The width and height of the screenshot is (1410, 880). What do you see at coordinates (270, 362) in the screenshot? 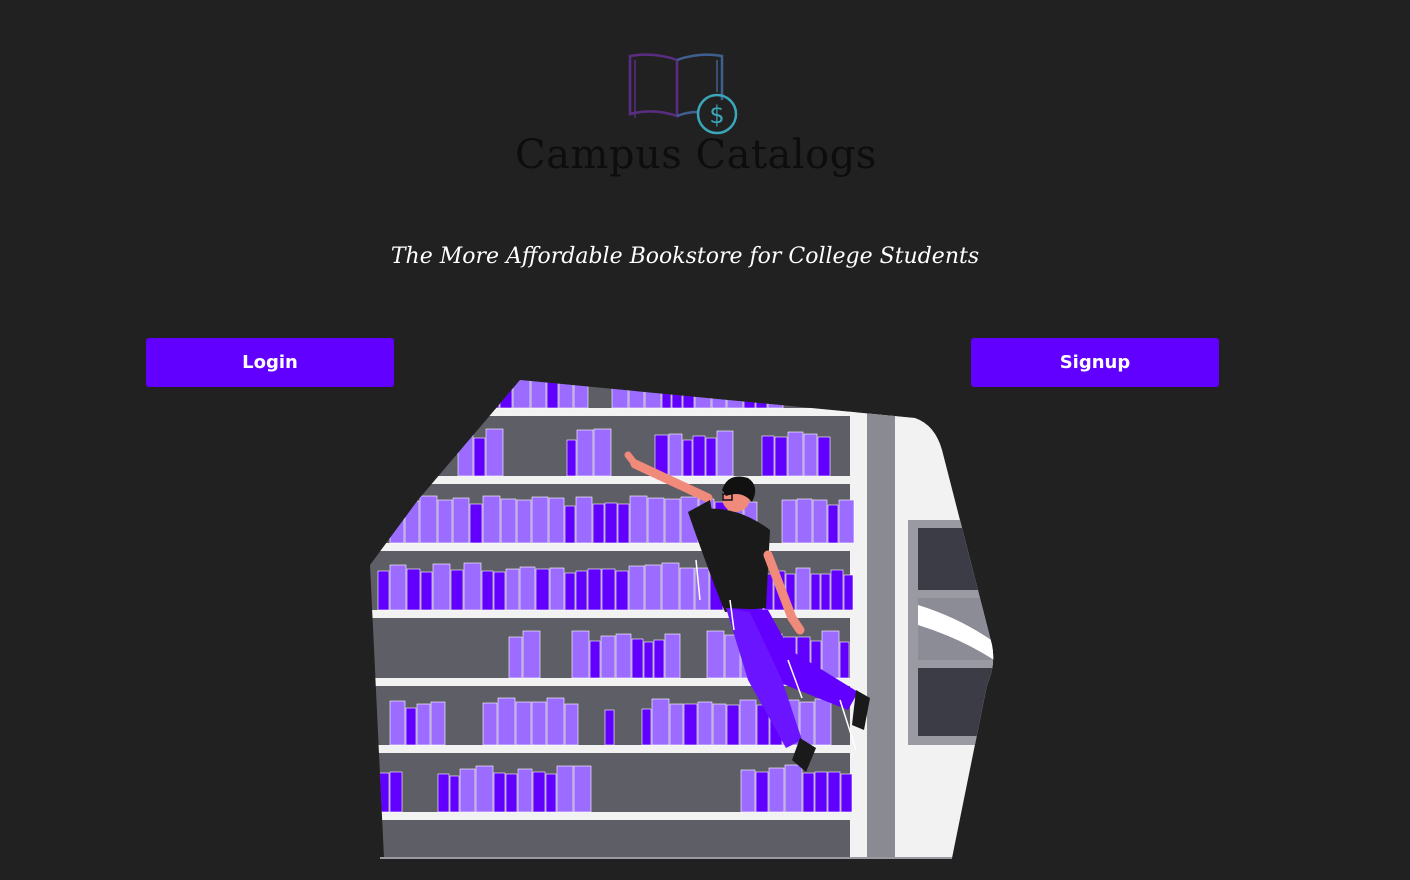
I see `login-button: Login` at bounding box center [270, 362].